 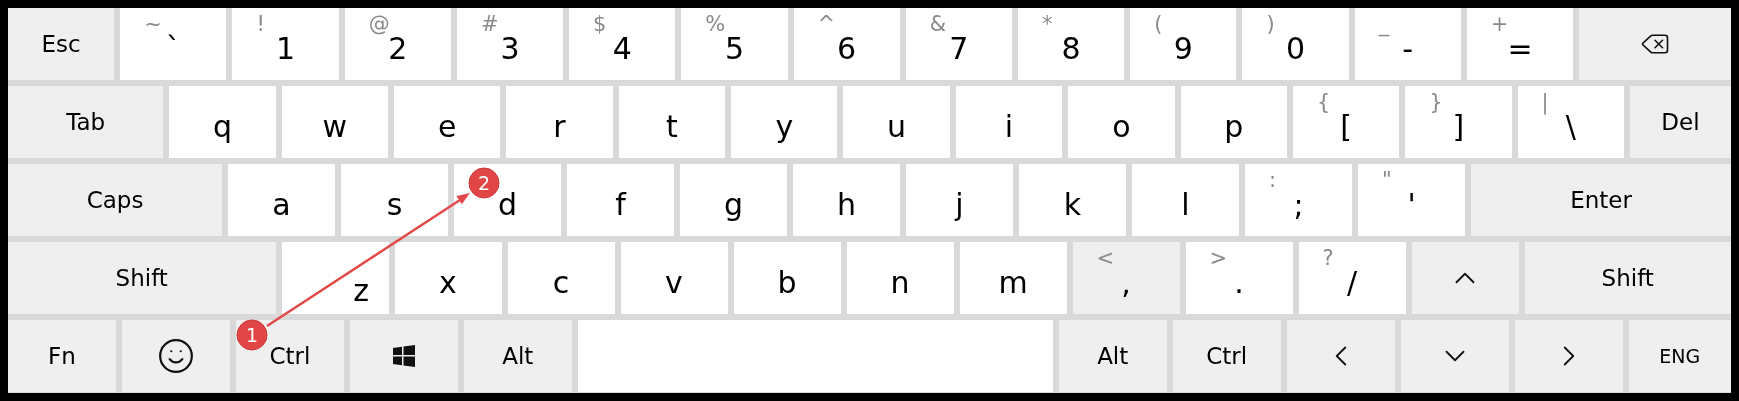 What do you see at coordinates (1570, 122) in the screenshot?
I see `key: | \` at bounding box center [1570, 122].